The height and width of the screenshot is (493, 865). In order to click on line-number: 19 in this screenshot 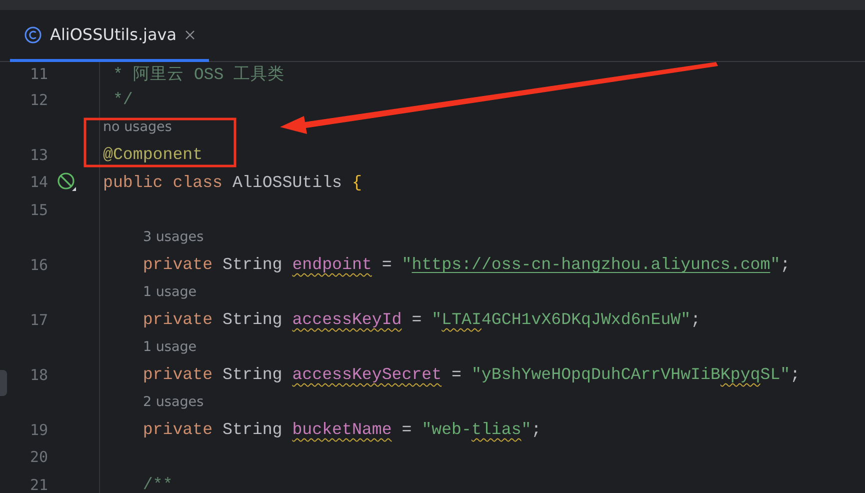, I will do `click(38, 429)`.